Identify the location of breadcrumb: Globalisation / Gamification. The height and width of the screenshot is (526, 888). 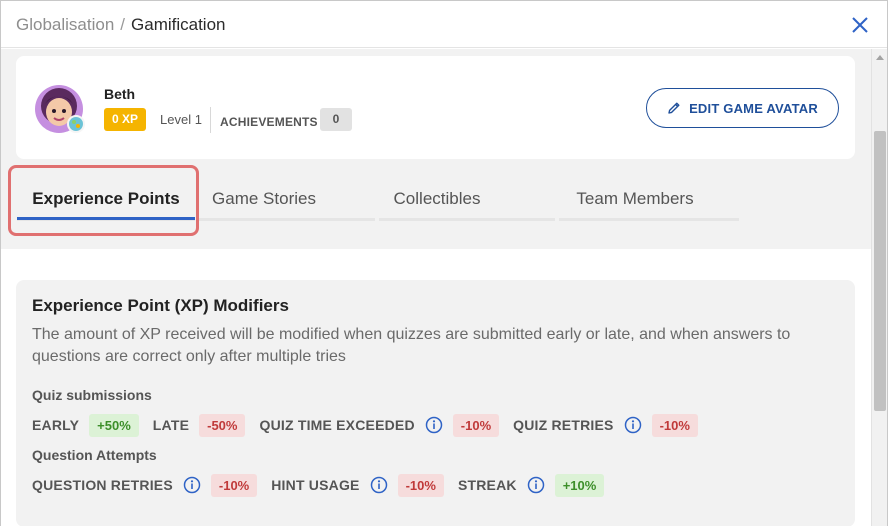
(121, 25).